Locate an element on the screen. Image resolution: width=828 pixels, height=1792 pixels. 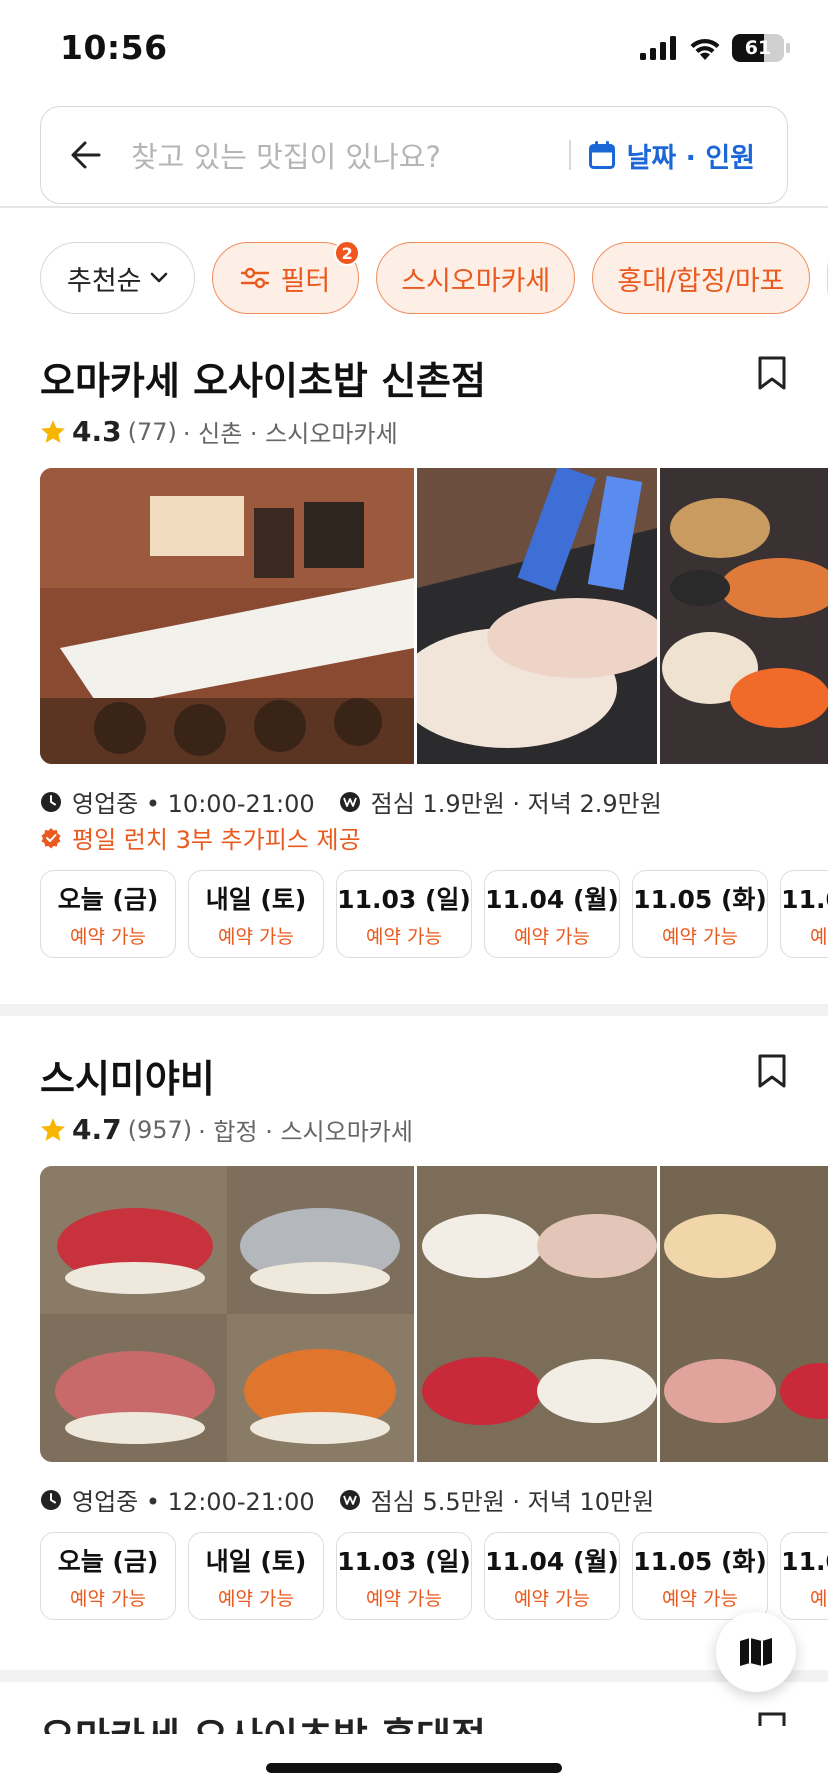
date-people-label: 날짜 · 인원 is located at coordinates (690, 158).